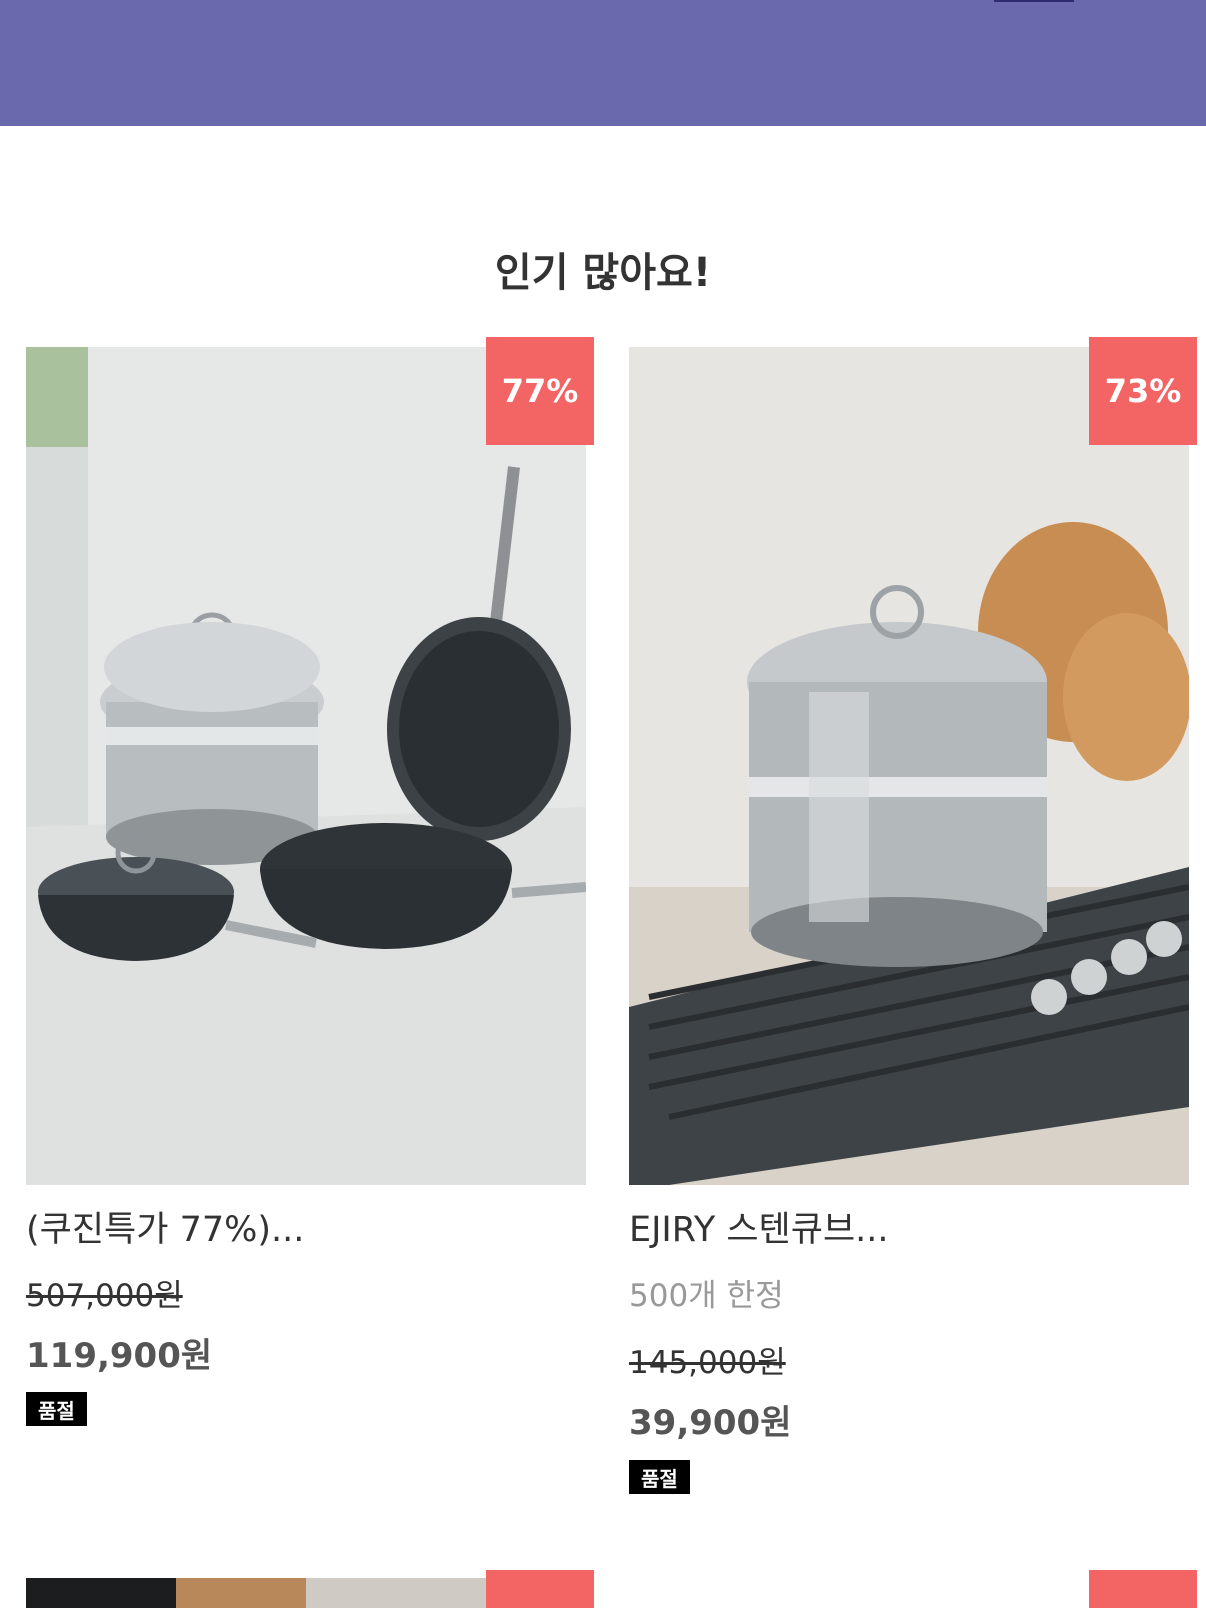 Image resolution: width=1206 pixels, height=1608 pixels. I want to click on discount-badge: 73%, so click(1143, 391).